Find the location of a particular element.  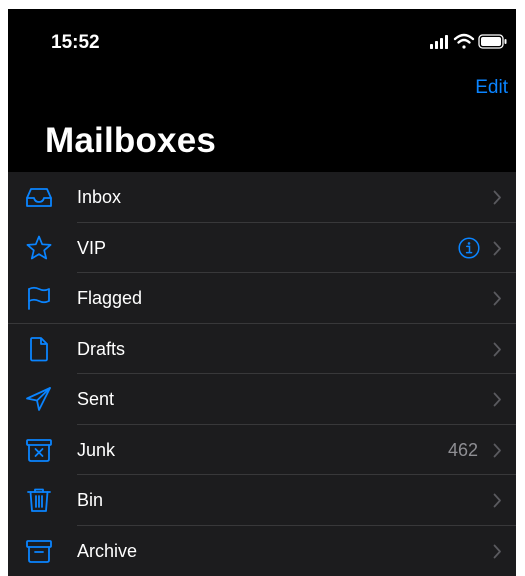

edit-button: Edit is located at coordinates (491, 88).